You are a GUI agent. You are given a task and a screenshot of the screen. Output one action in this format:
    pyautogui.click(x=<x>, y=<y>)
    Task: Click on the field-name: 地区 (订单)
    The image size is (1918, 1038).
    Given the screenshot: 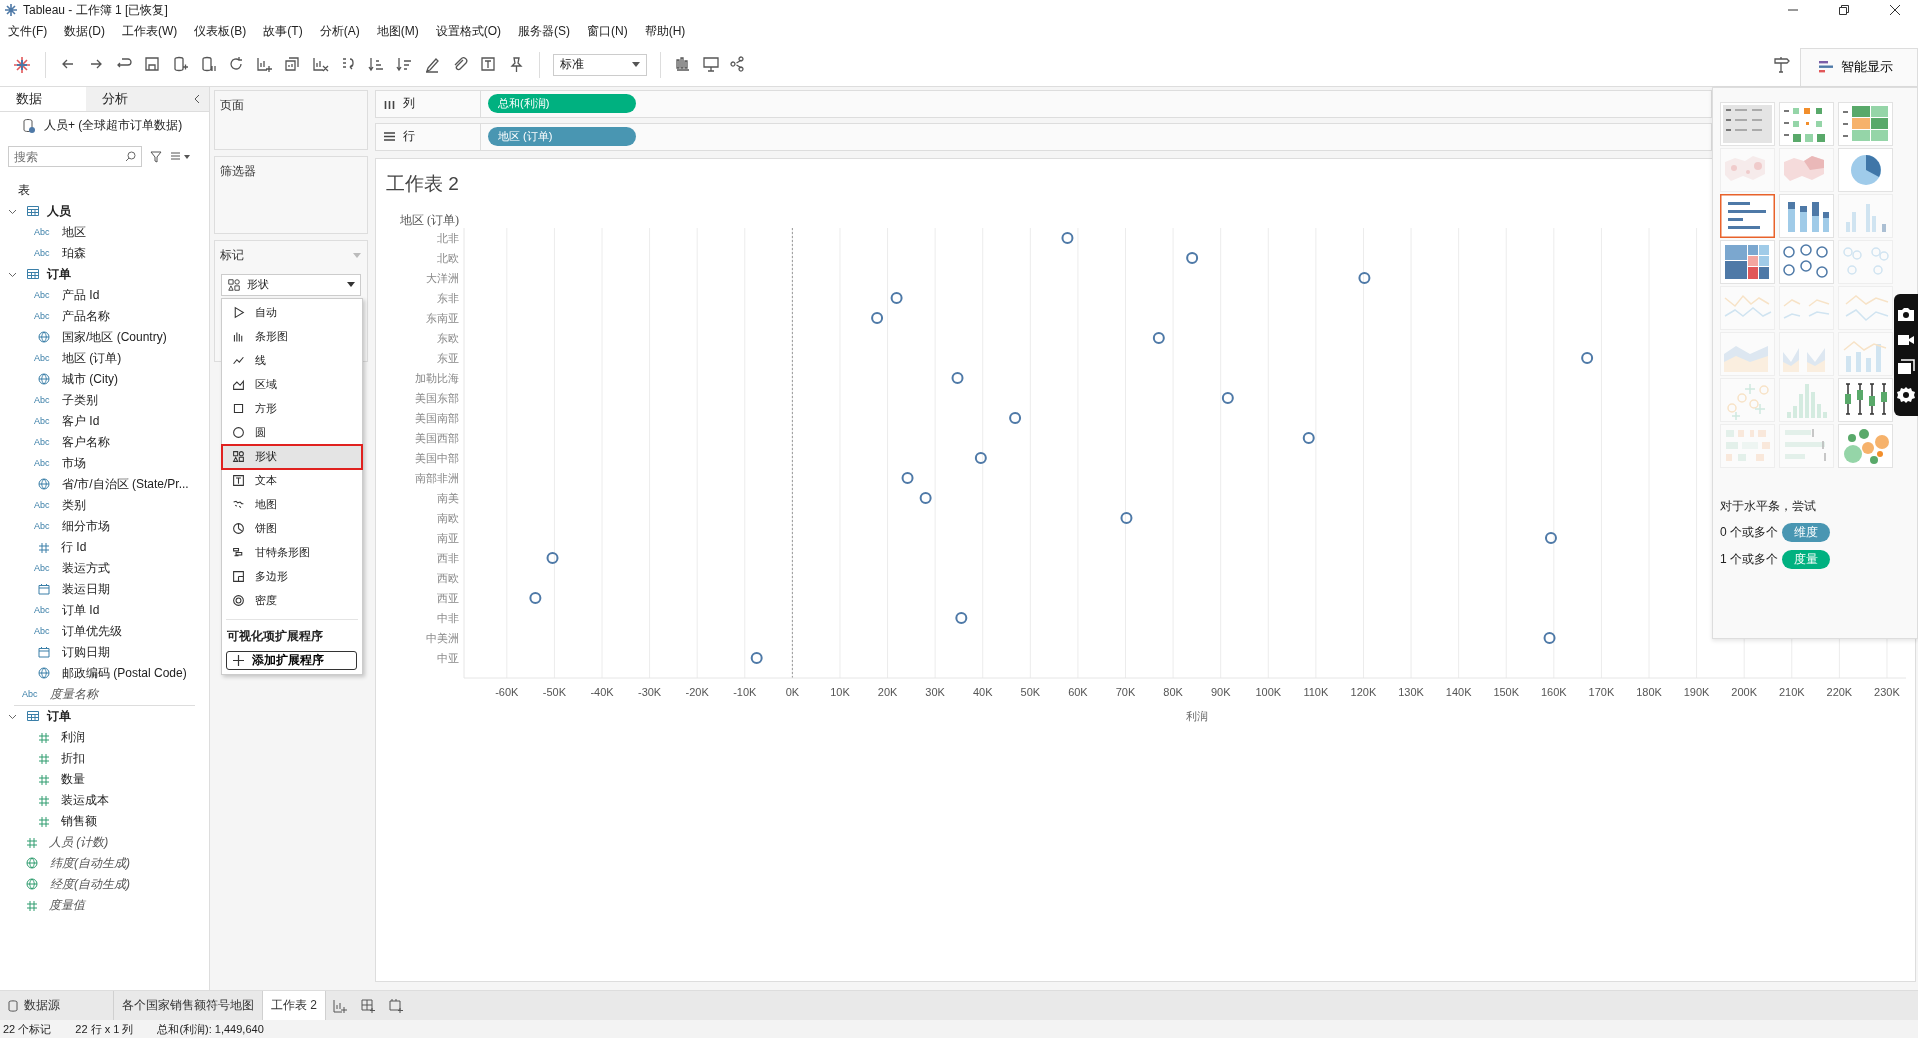 What is the action you would take?
    pyautogui.click(x=92, y=358)
    